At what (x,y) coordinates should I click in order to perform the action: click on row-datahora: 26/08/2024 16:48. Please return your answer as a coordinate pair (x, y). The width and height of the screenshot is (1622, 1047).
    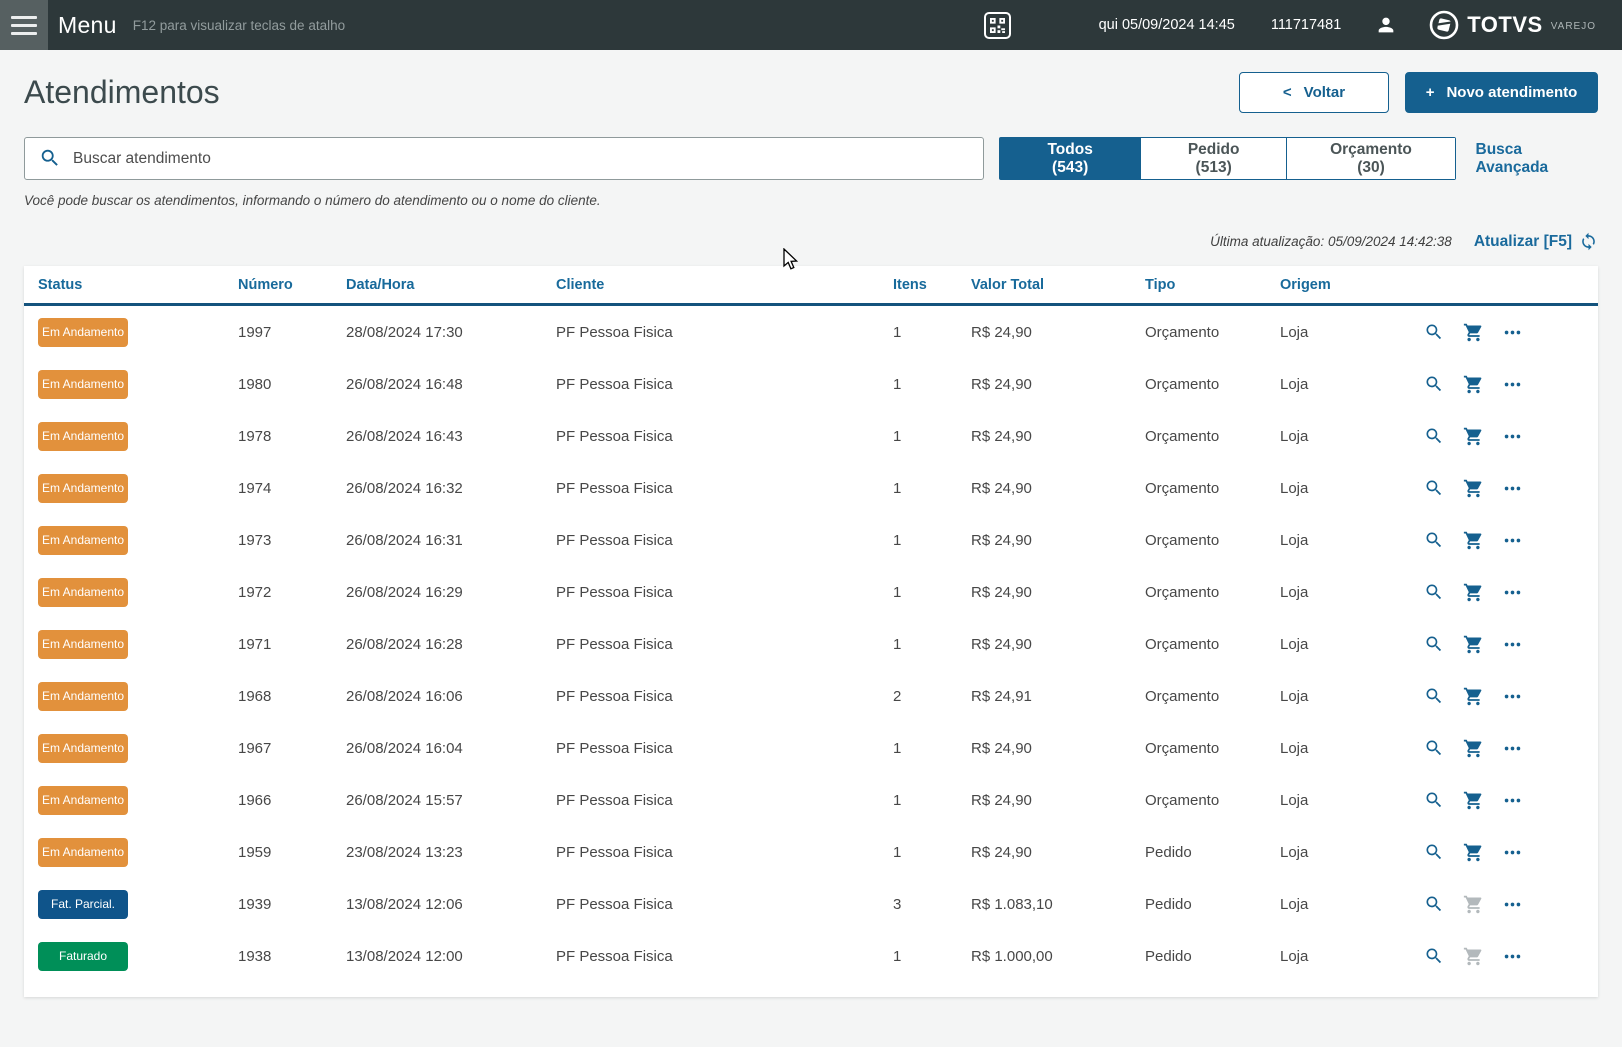
    Looking at the image, I should click on (404, 384).